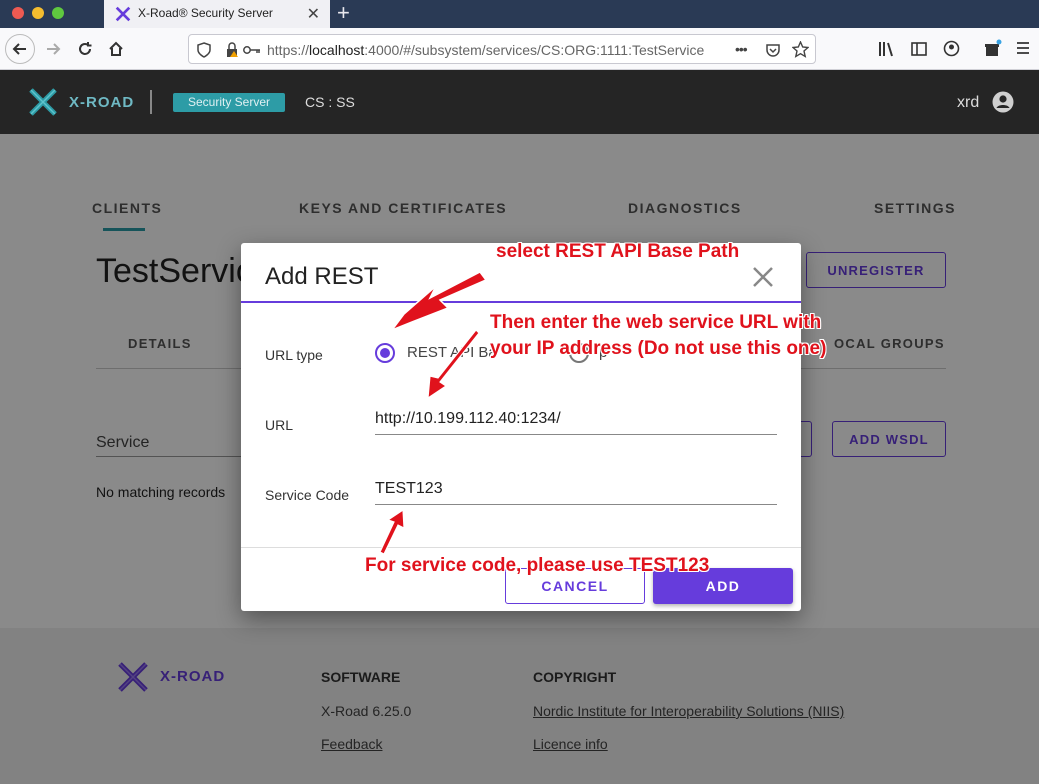 This screenshot has height=784, width=1039. Describe the element at coordinates (519, 14) in the screenshot. I see `browser-tab-bar: X-Road® Security Server ✕ +` at that location.